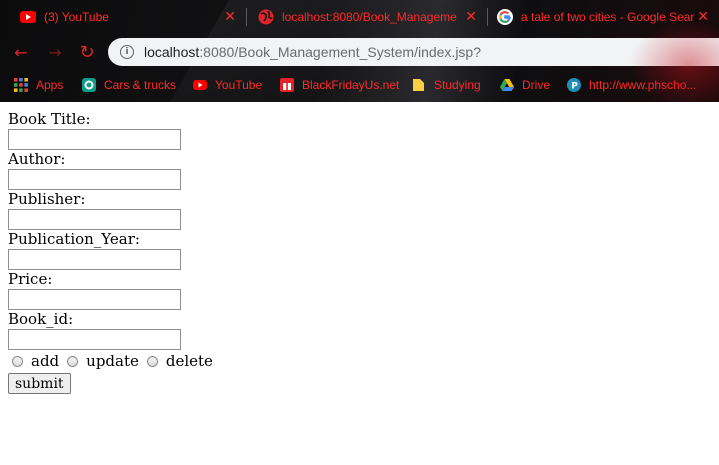 This screenshot has height=465, width=719. Describe the element at coordinates (266, 17) in the screenshot. I see `globe-icon` at that location.